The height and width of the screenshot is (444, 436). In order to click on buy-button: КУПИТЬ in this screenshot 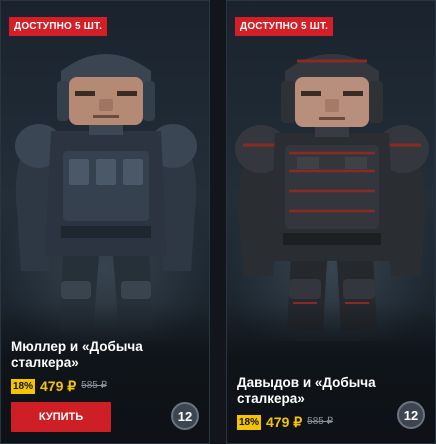, I will do `click(61, 417)`.